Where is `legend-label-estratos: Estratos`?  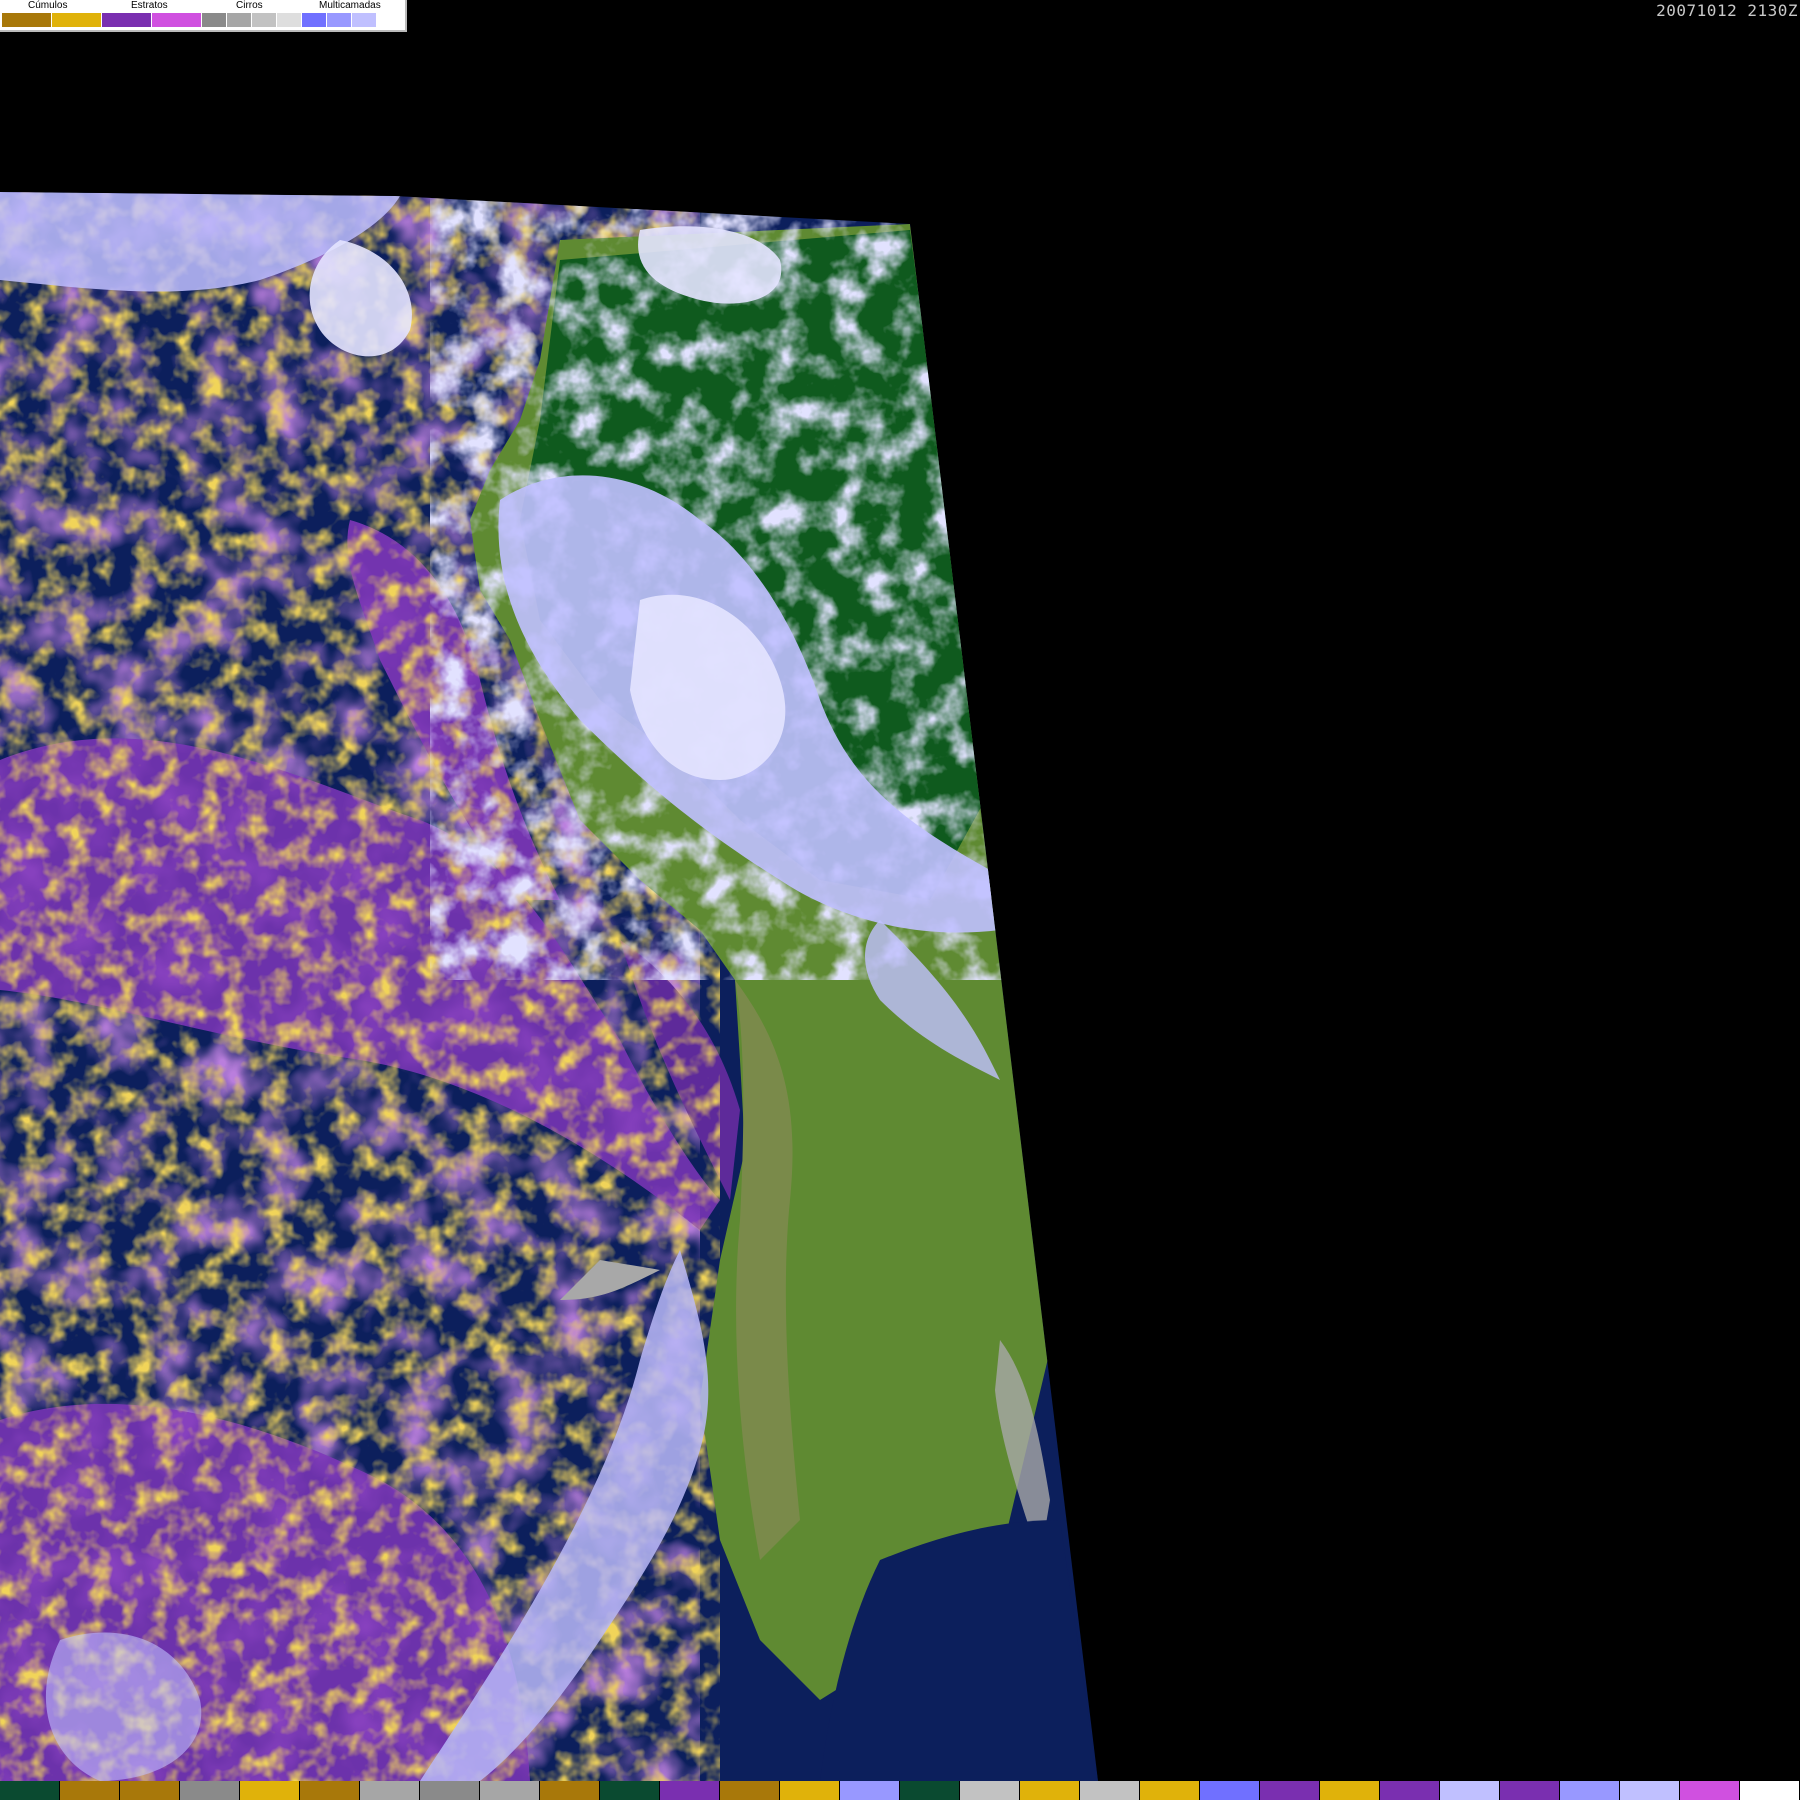
legend-label-estratos: Estratos is located at coordinates (149, 5).